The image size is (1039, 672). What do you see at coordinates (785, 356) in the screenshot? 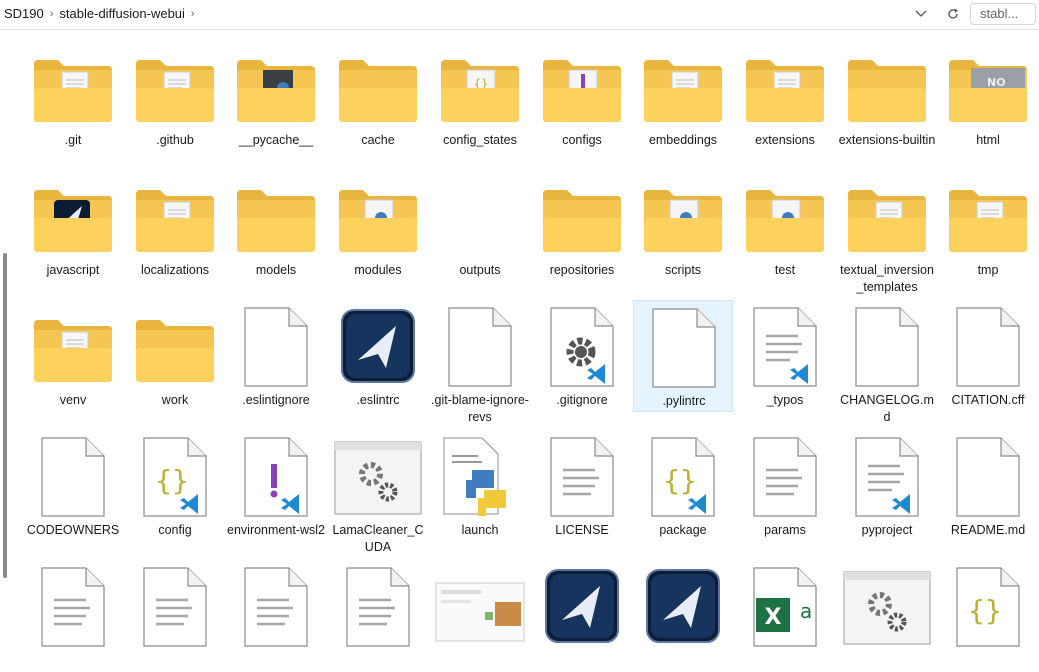
I see `file-item: _typos` at bounding box center [785, 356].